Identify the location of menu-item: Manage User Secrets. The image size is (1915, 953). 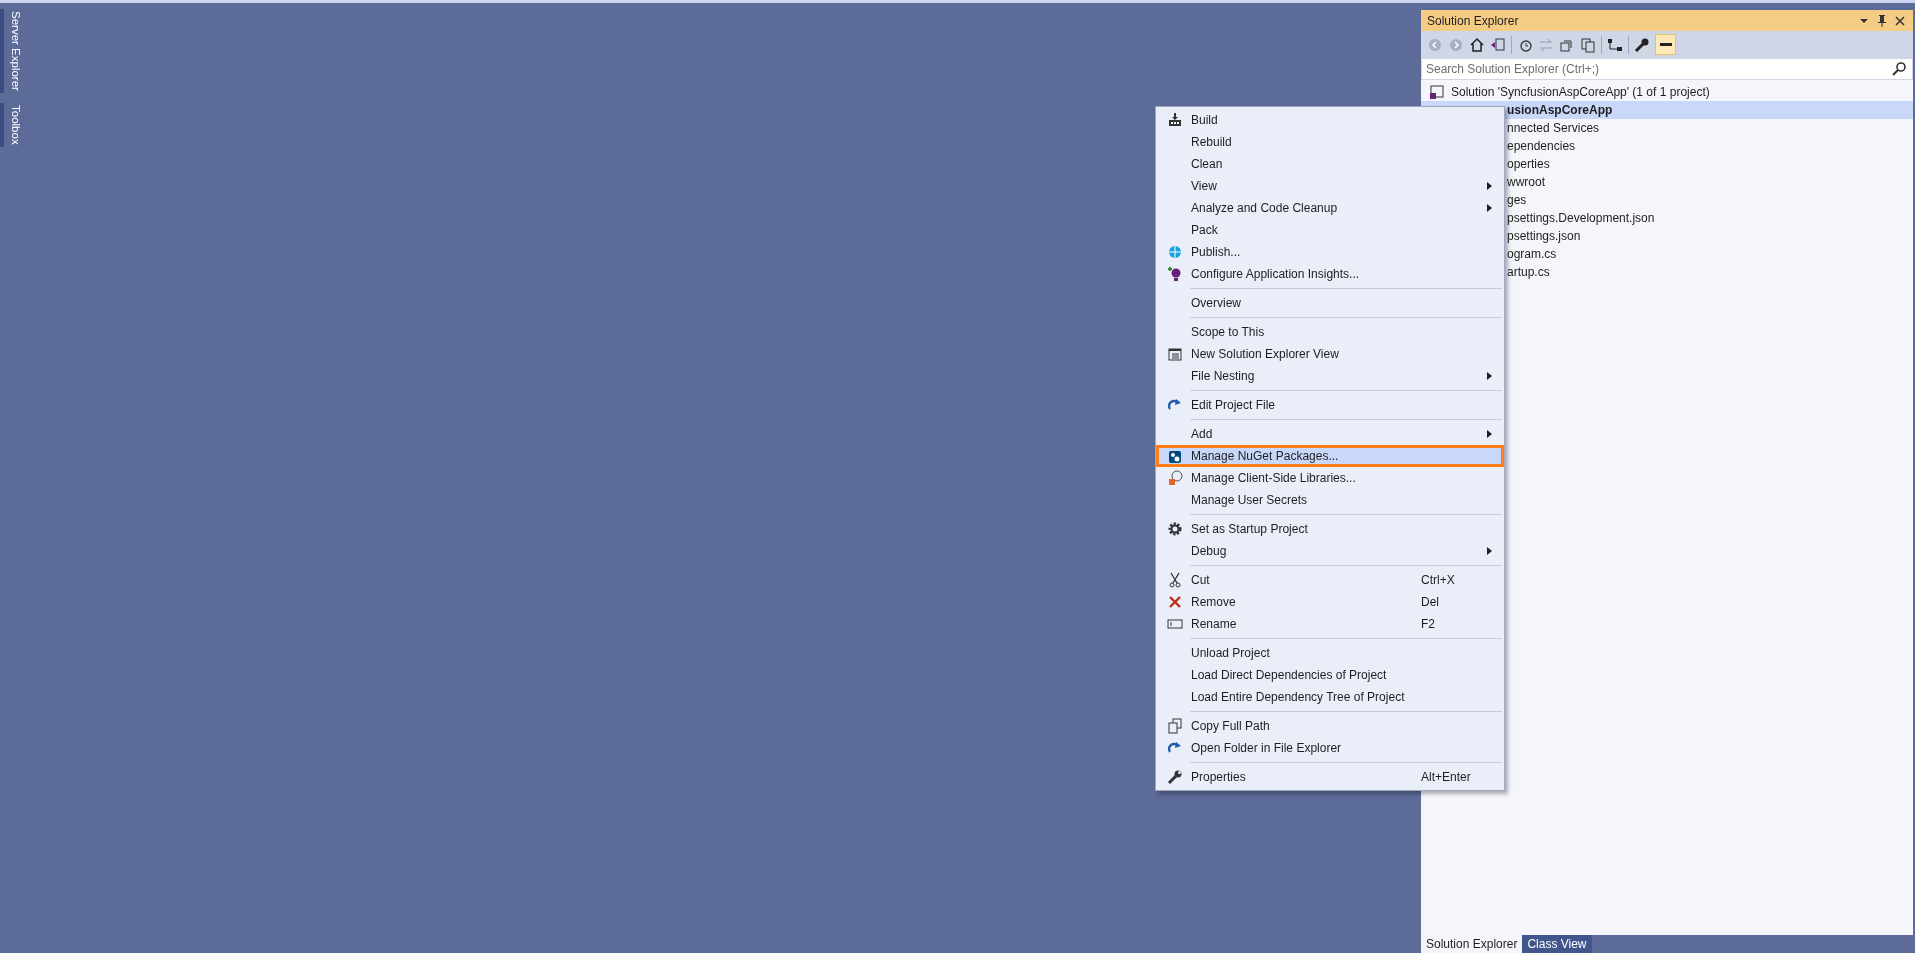
(1330, 500).